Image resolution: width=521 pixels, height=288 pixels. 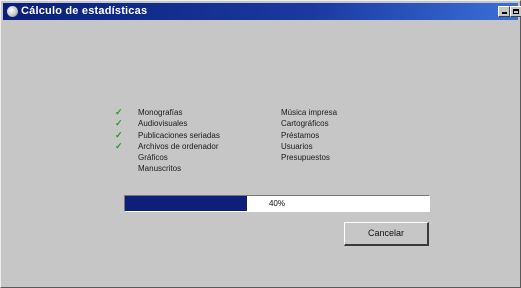 What do you see at coordinates (84, 11) in the screenshot?
I see `window-title: Cálculo de estadísticas` at bounding box center [84, 11].